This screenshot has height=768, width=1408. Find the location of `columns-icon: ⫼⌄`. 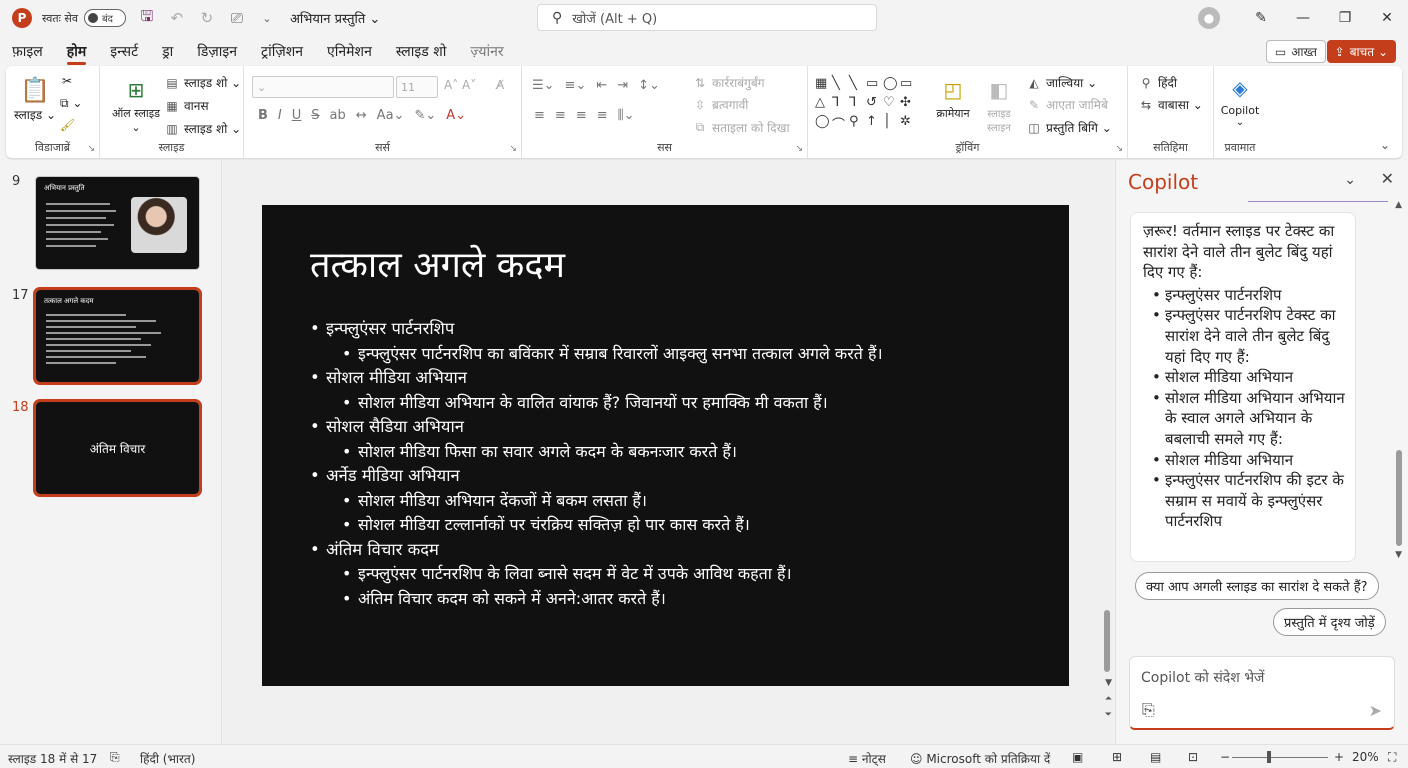

columns-icon: ⫼⌄ is located at coordinates (626, 115).